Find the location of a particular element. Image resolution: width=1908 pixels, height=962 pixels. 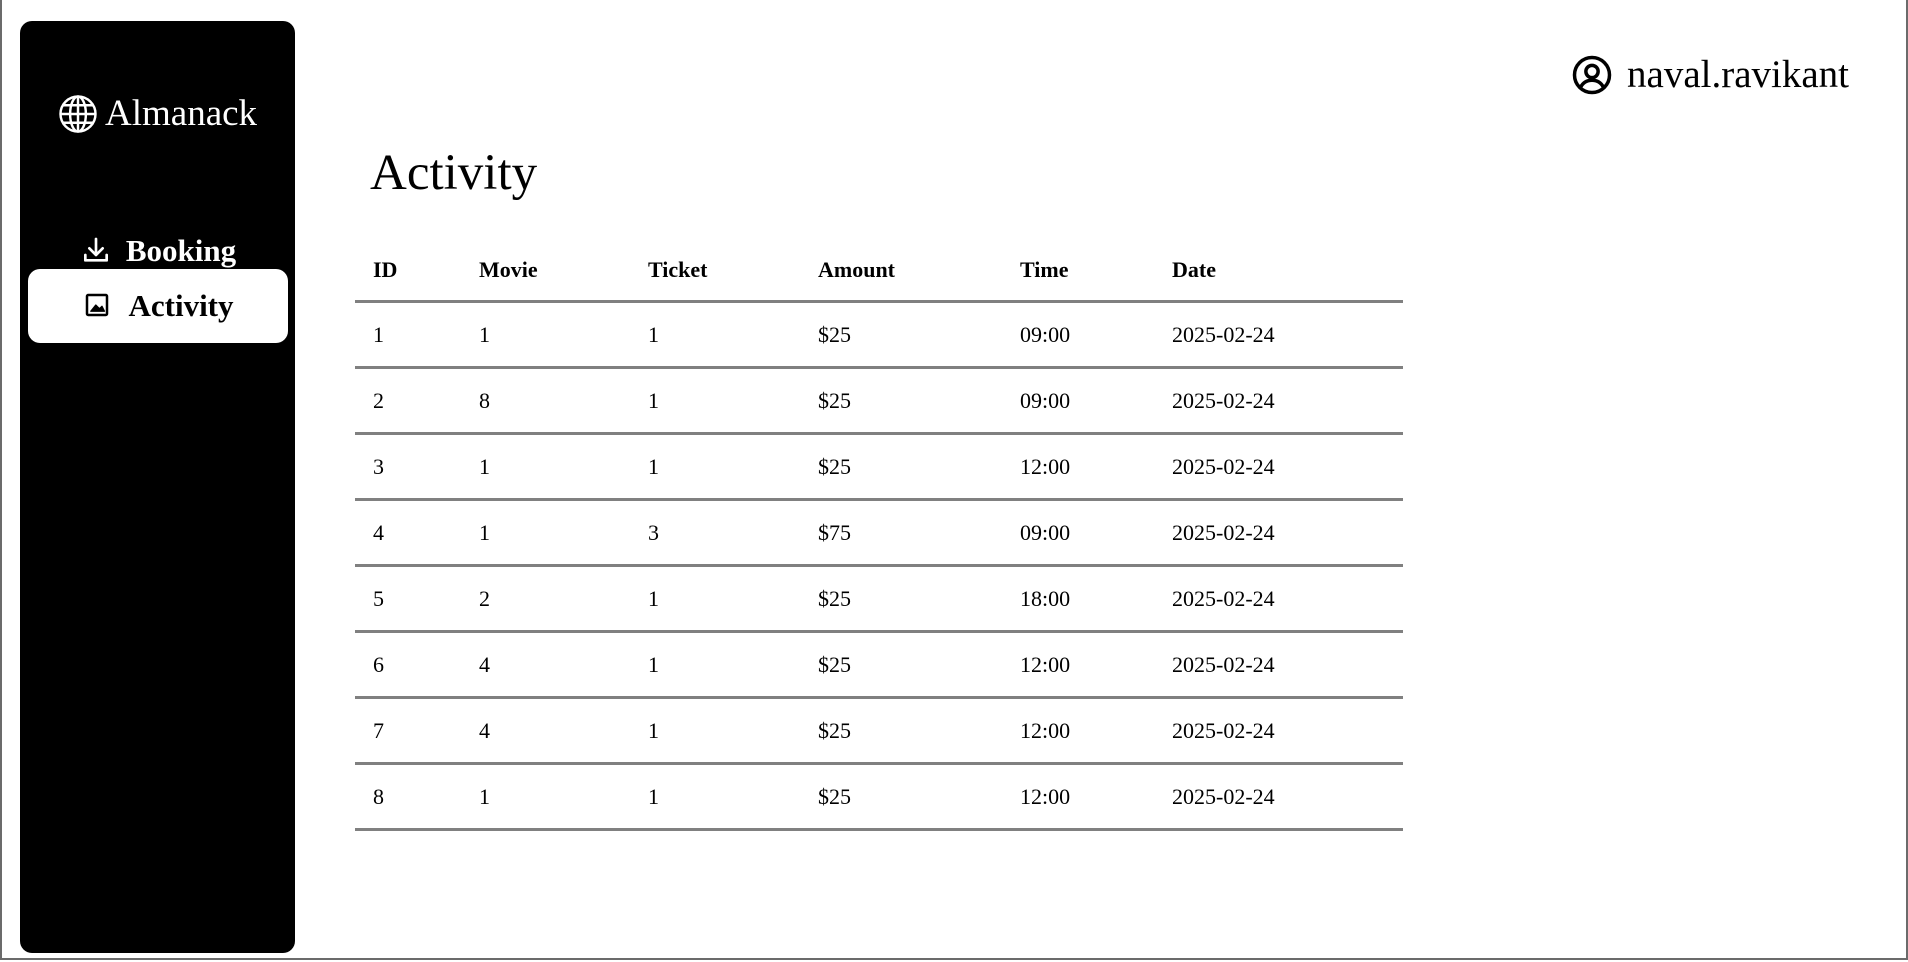

table-row: 5 2 1 $25 18:00 2025-02-24 is located at coordinates (879, 599).